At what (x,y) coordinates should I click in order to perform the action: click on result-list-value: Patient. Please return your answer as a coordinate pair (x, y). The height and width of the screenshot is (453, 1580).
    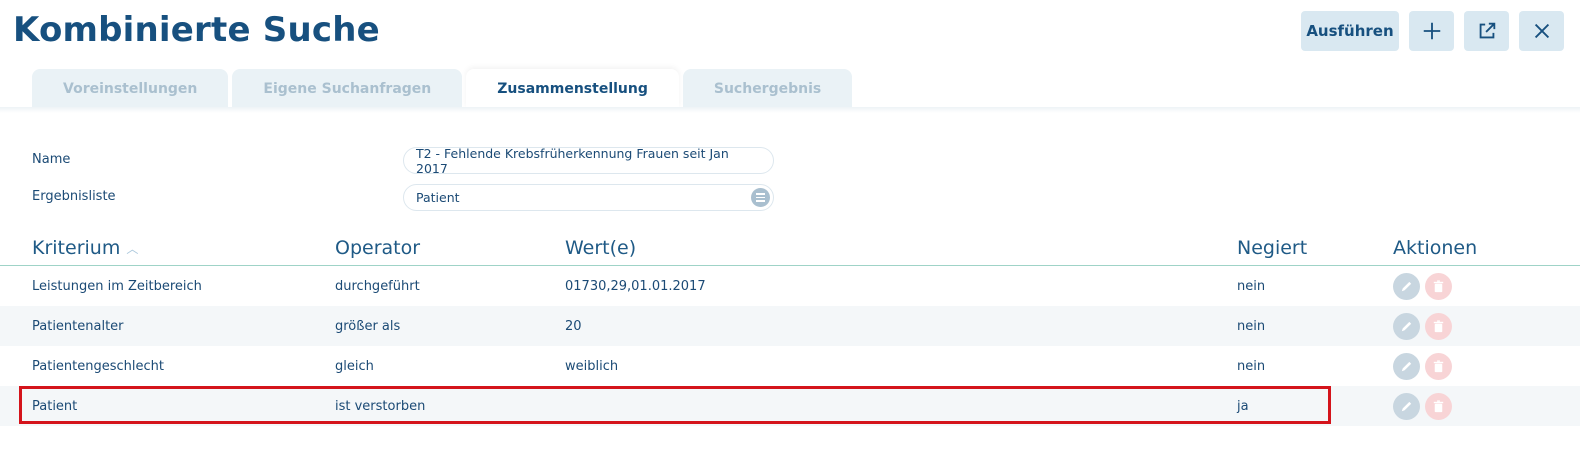
    Looking at the image, I should click on (438, 197).